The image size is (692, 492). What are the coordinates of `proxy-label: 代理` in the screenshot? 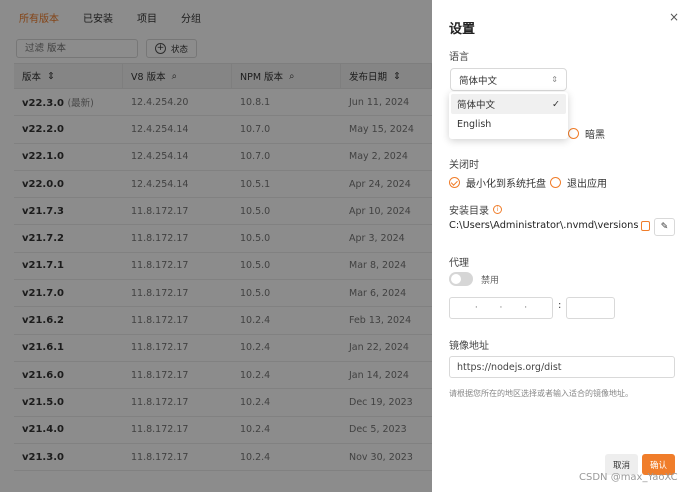 It's located at (459, 263).